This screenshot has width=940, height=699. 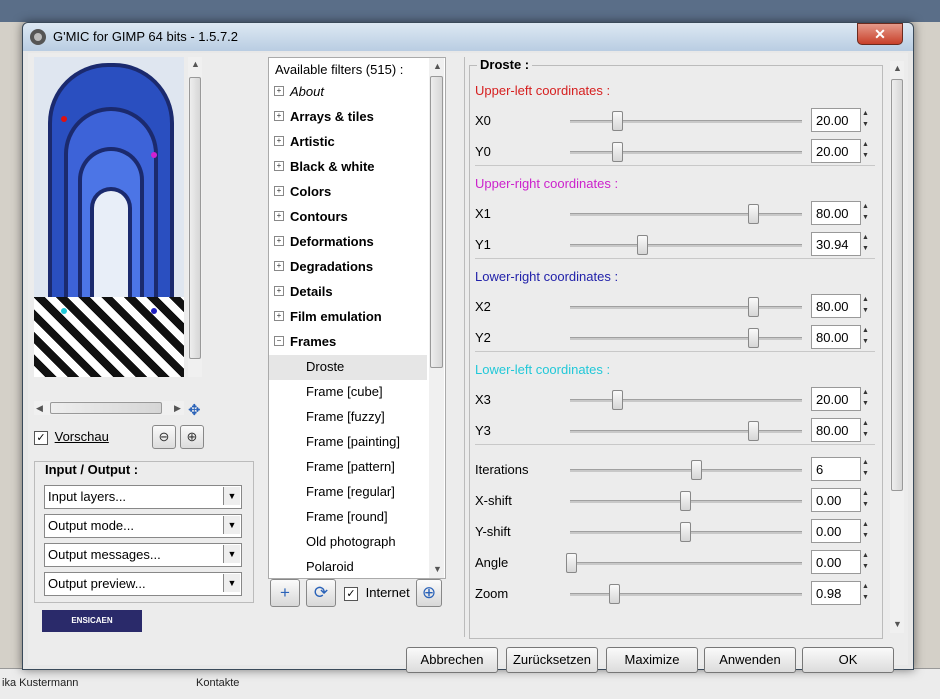 What do you see at coordinates (468, 37) in the screenshot?
I see `title-bar: G'MIC for GIMP 64 bits - 1.5.7.2 ✕` at bounding box center [468, 37].